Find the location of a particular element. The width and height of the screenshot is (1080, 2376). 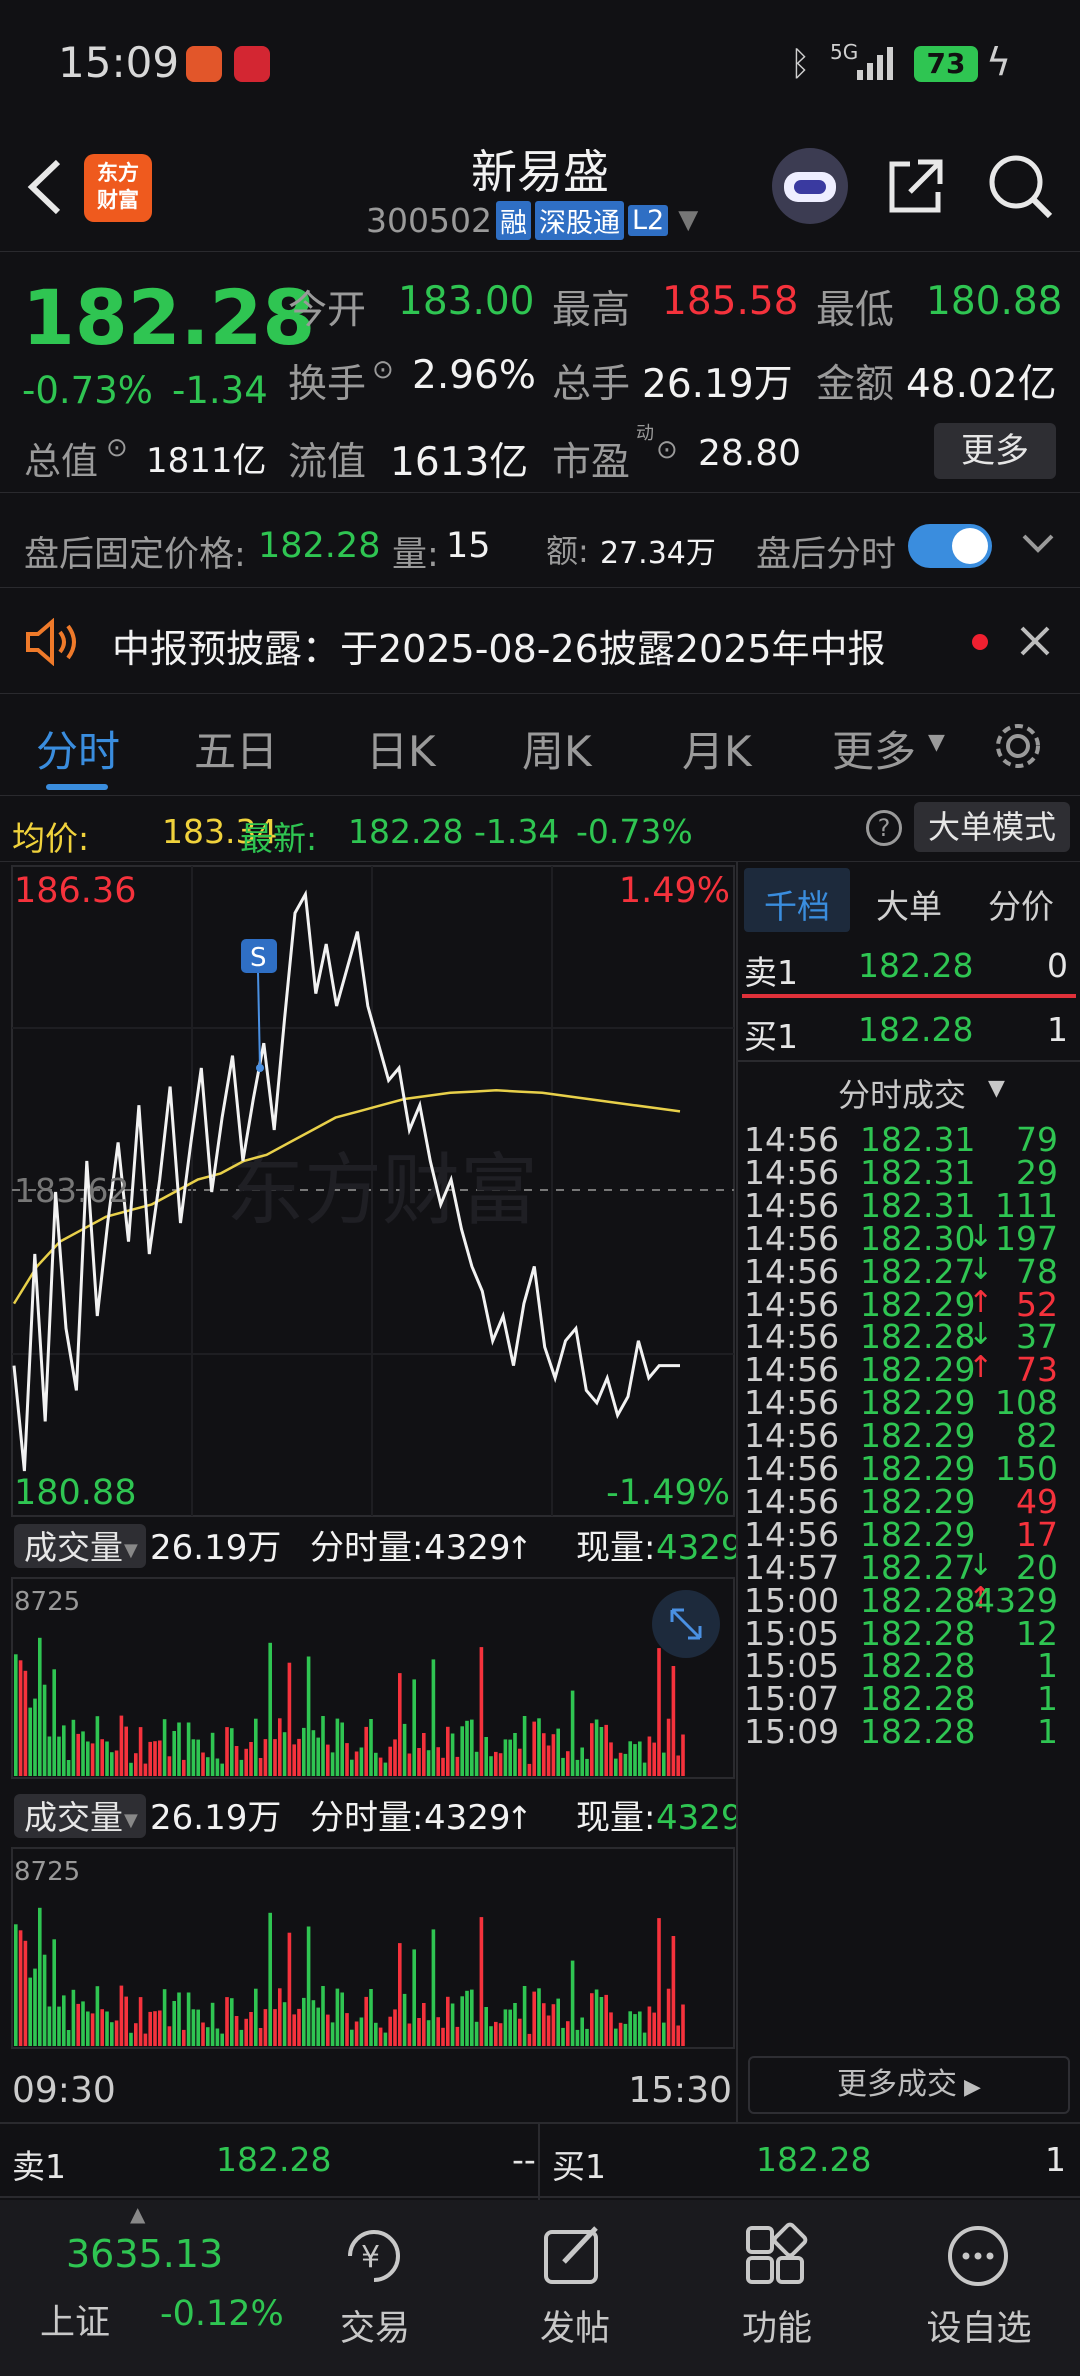

nav-trade: 交易 is located at coordinates (375, 2325).